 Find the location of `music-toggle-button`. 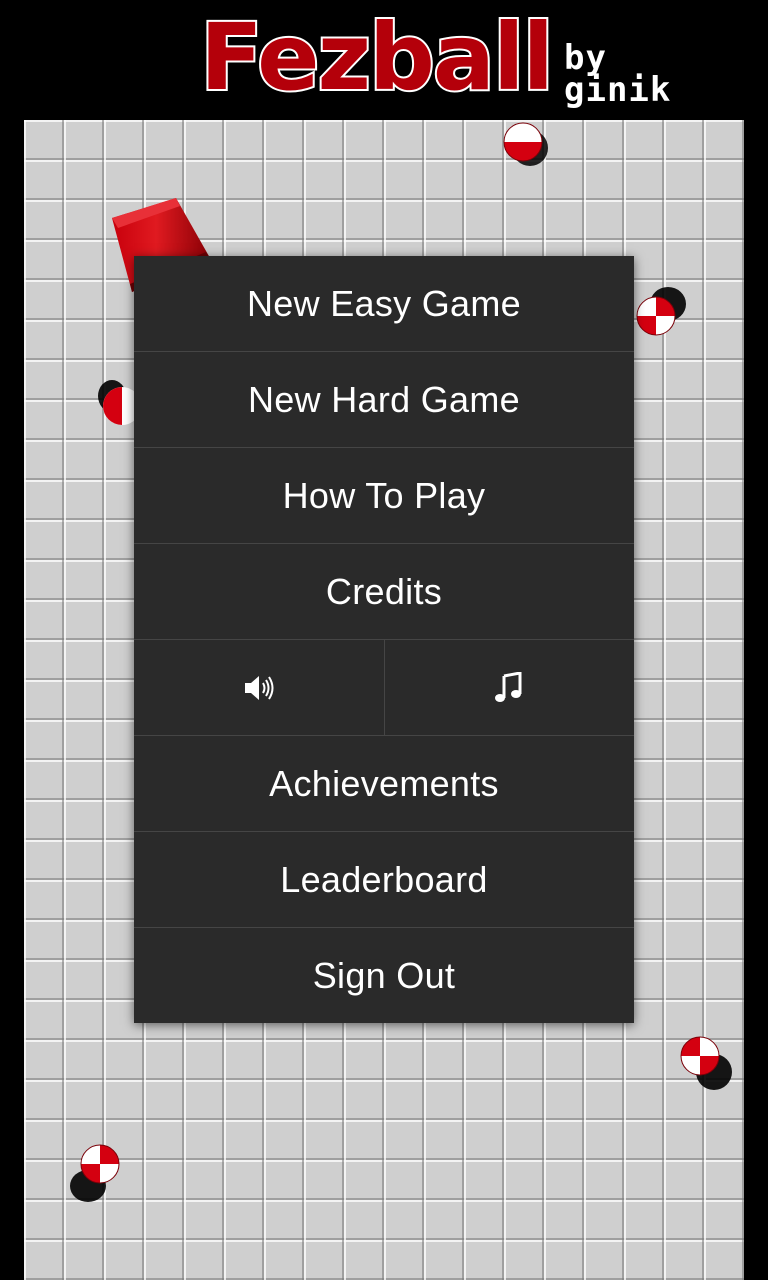

music-toggle-button is located at coordinates (509, 687).